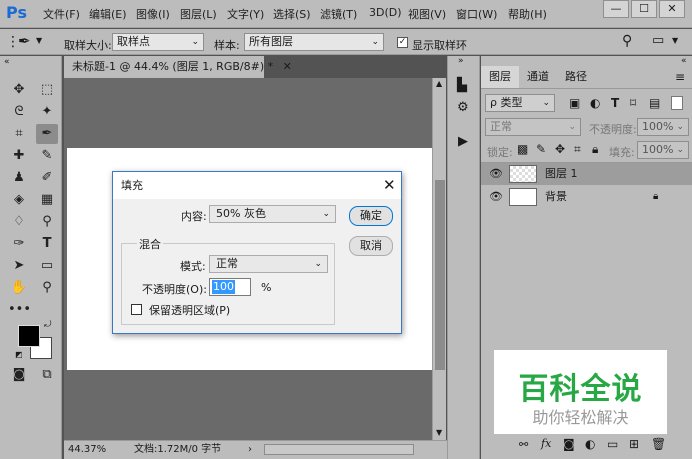 This screenshot has width=692, height=459. What do you see at coordinates (402, 42) in the screenshot?
I see `show-ring-checkbox: ✓` at bounding box center [402, 42].